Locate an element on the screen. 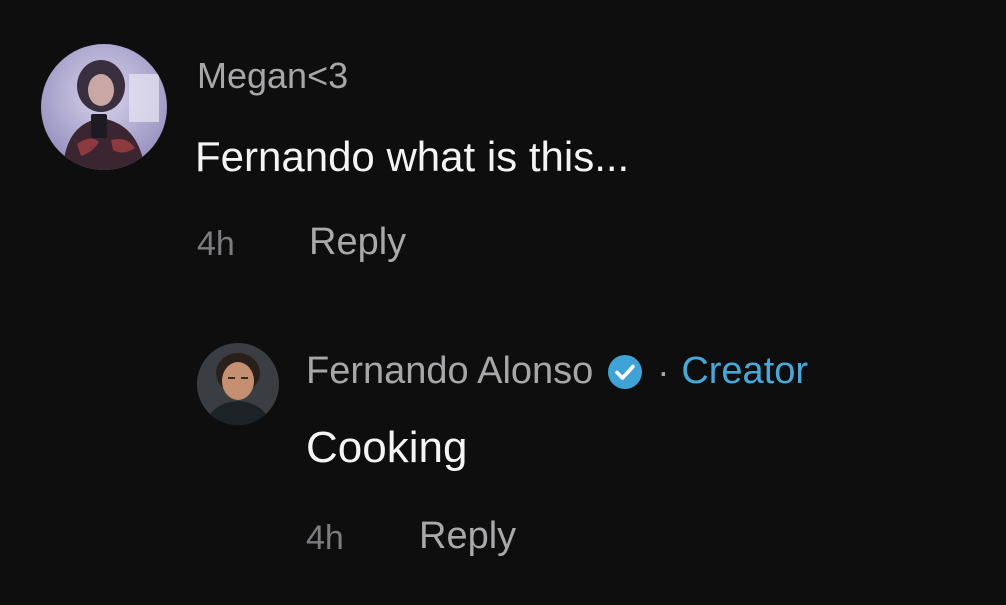 The image size is (1006, 605). creator-label: Creator is located at coordinates (745, 371).